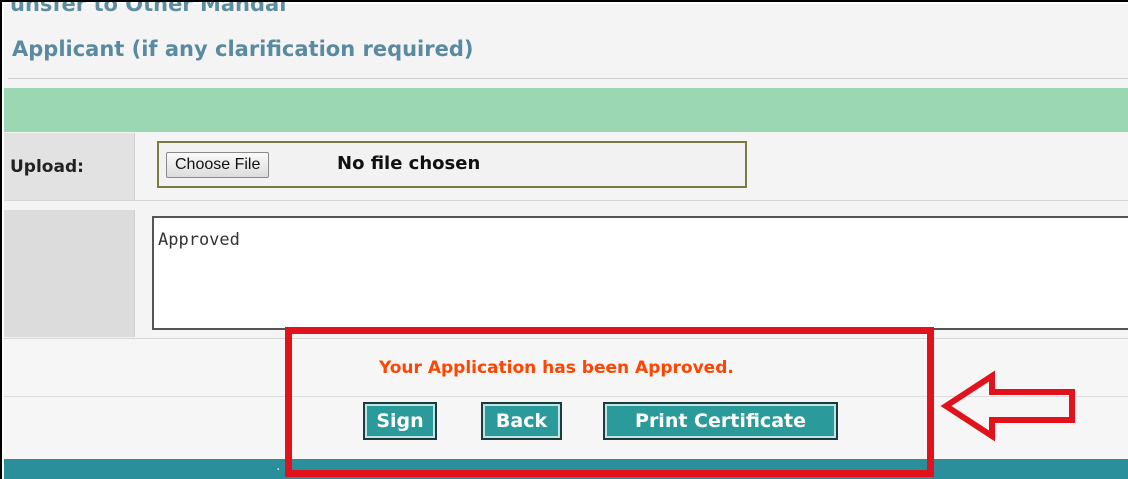 This screenshot has width=1128, height=479. What do you see at coordinates (148, 8) in the screenshot?
I see `cut-section-title: unsfer to Other Mandal` at bounding box center [148, 8].